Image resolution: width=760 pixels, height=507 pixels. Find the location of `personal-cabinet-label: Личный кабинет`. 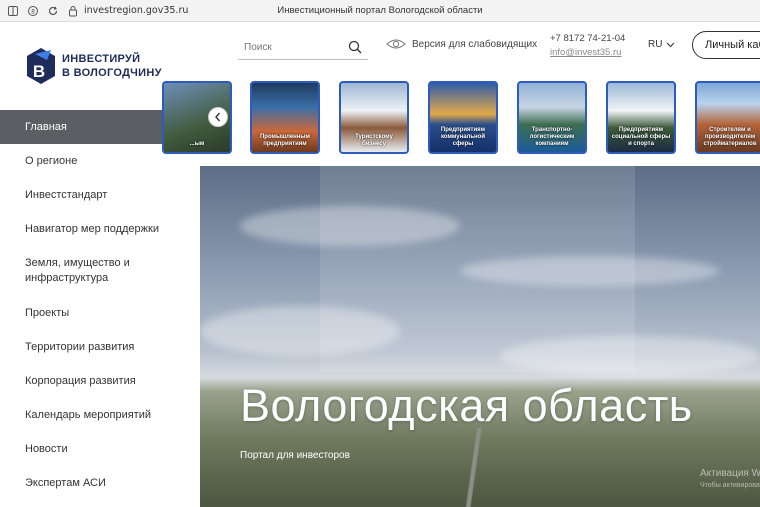

personal-cabinet-label: Личный кабинет is located at coordinates (732, 45).